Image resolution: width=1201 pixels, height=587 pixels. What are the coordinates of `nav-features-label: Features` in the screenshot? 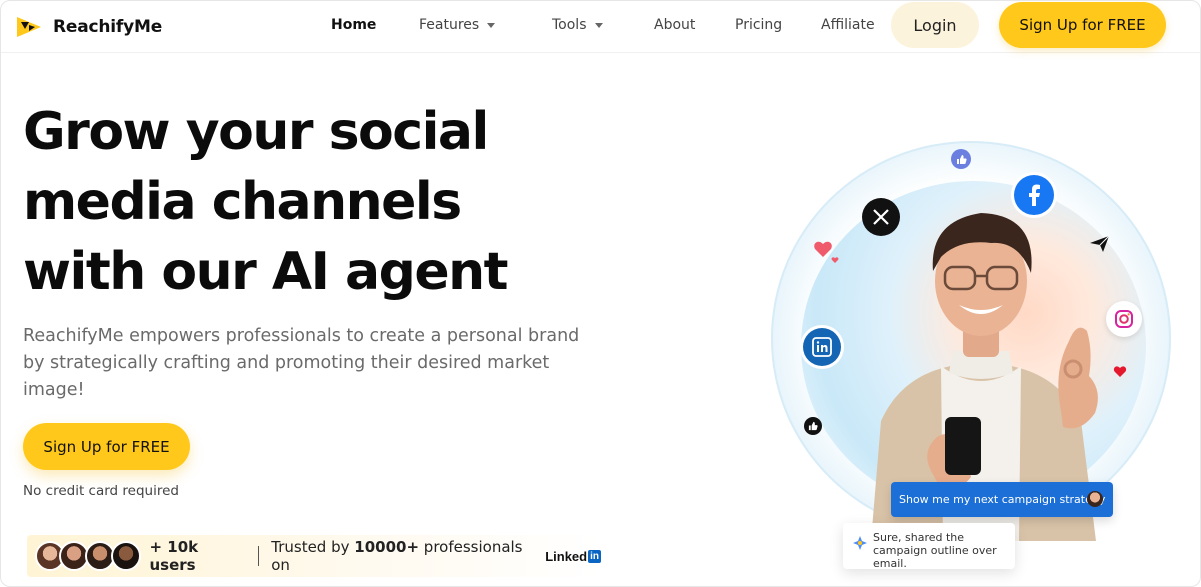 It's located at (449, 25).